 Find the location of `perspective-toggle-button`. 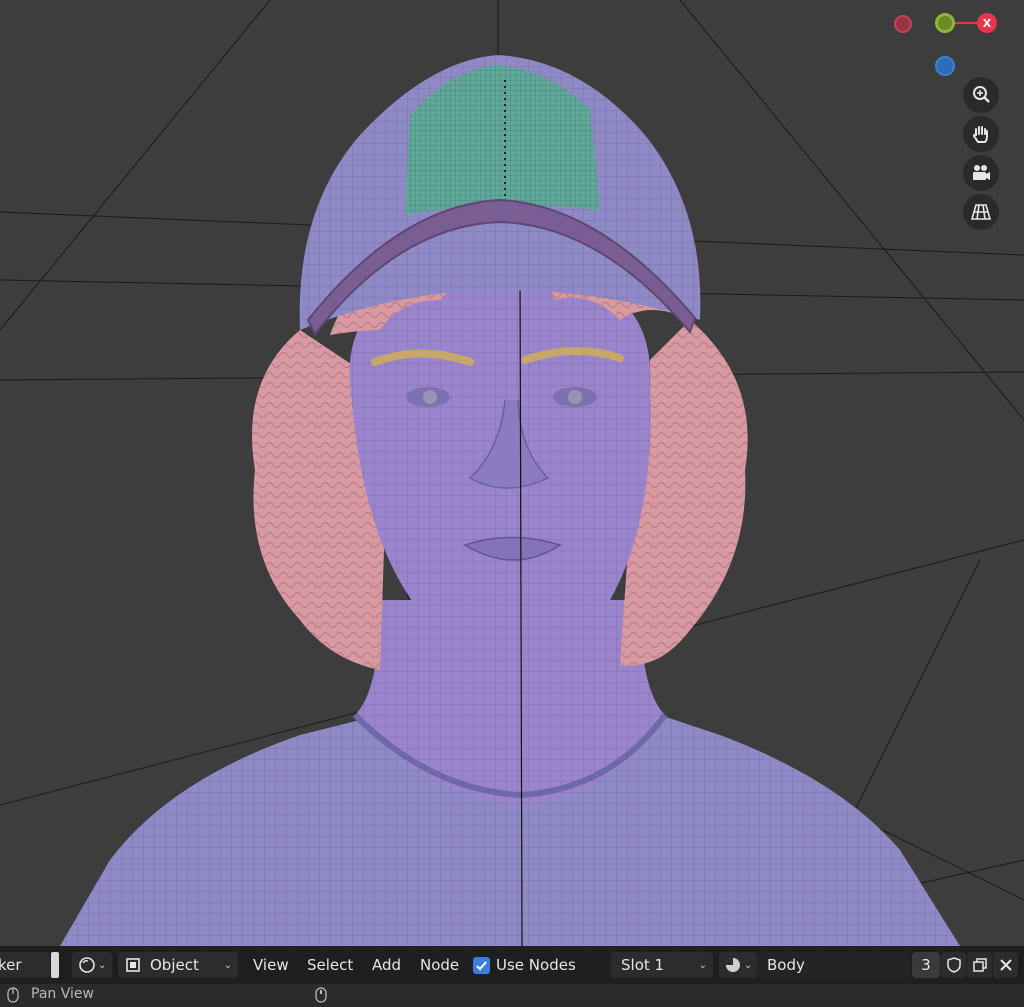

perspective-toggle-button is located at coordinates (981, 212).